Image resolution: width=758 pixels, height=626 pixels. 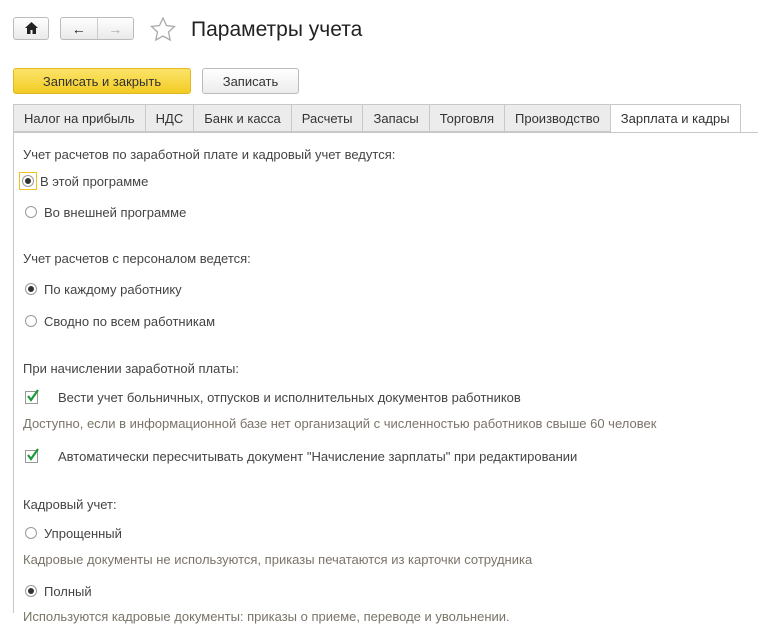 What do you see at coordinates (68, 591) in the screenshot?
I see `radio-label: Полный` at bounding box center [68, 591].